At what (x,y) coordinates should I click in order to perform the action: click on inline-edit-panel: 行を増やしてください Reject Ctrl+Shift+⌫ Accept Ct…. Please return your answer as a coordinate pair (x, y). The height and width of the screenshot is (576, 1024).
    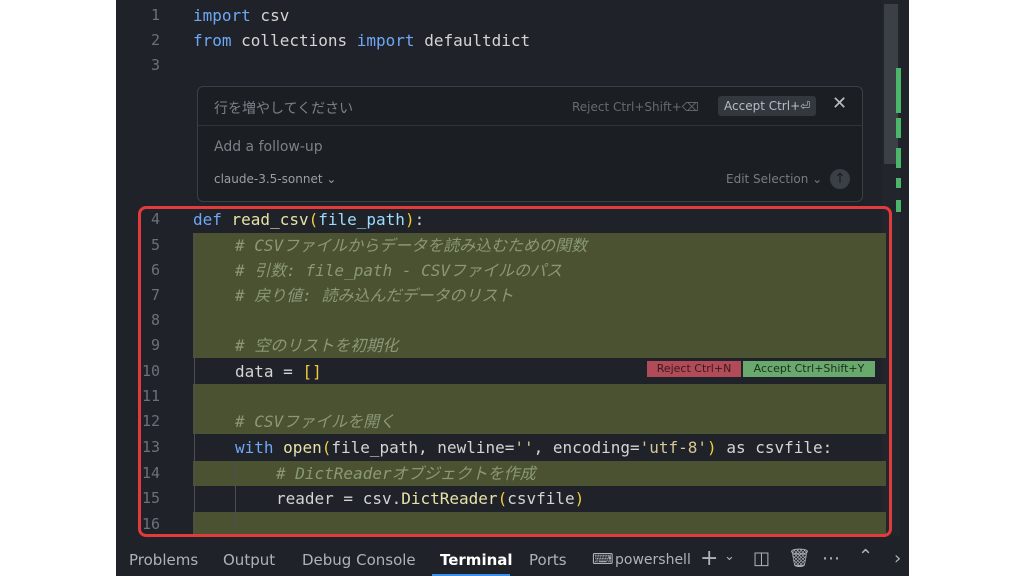
    Looking at the image, I should click on (530, 144).